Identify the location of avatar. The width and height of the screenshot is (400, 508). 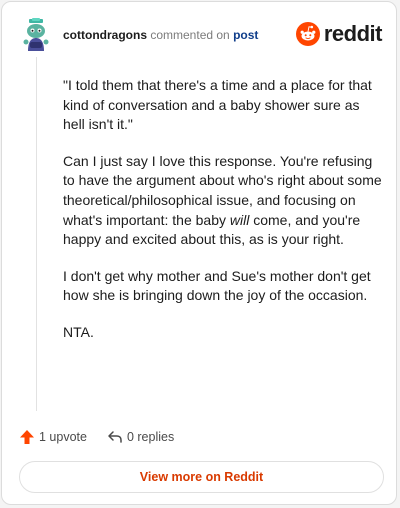
(36, 35).